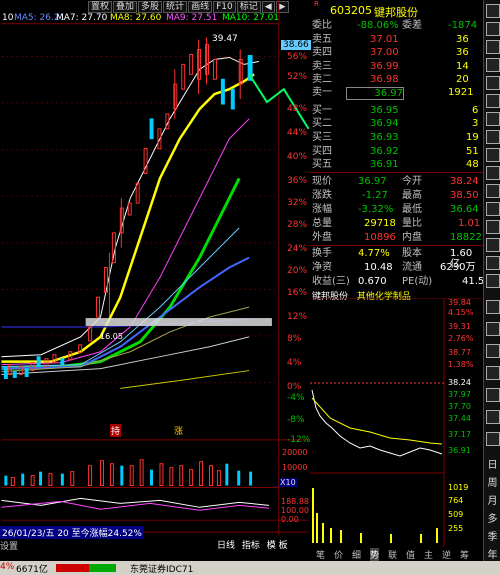 Image resolution: width=500 pixels, height=575 pixels. Describe the element at coordinates (459, 434) in the screenshot. I see `minute-price-label: 37.17` at that location.